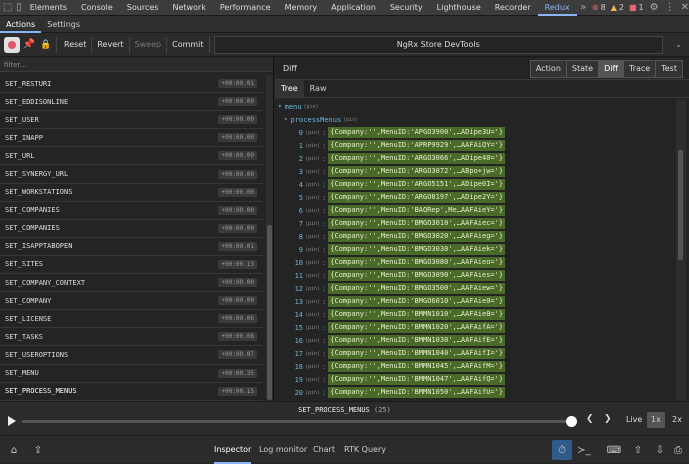 The width and height of the screenshot is (689, 464). Describe the element at coordinates (149, 44) in the screenshot. I see `sweep-button: Sweep` at that location.